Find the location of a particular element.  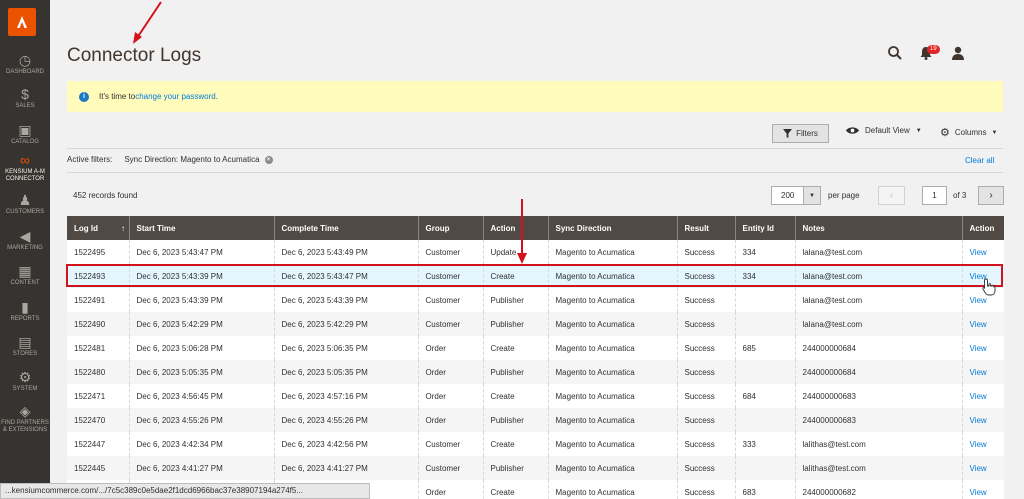

adobe-logo-icon is located at coordinates (22, 22).